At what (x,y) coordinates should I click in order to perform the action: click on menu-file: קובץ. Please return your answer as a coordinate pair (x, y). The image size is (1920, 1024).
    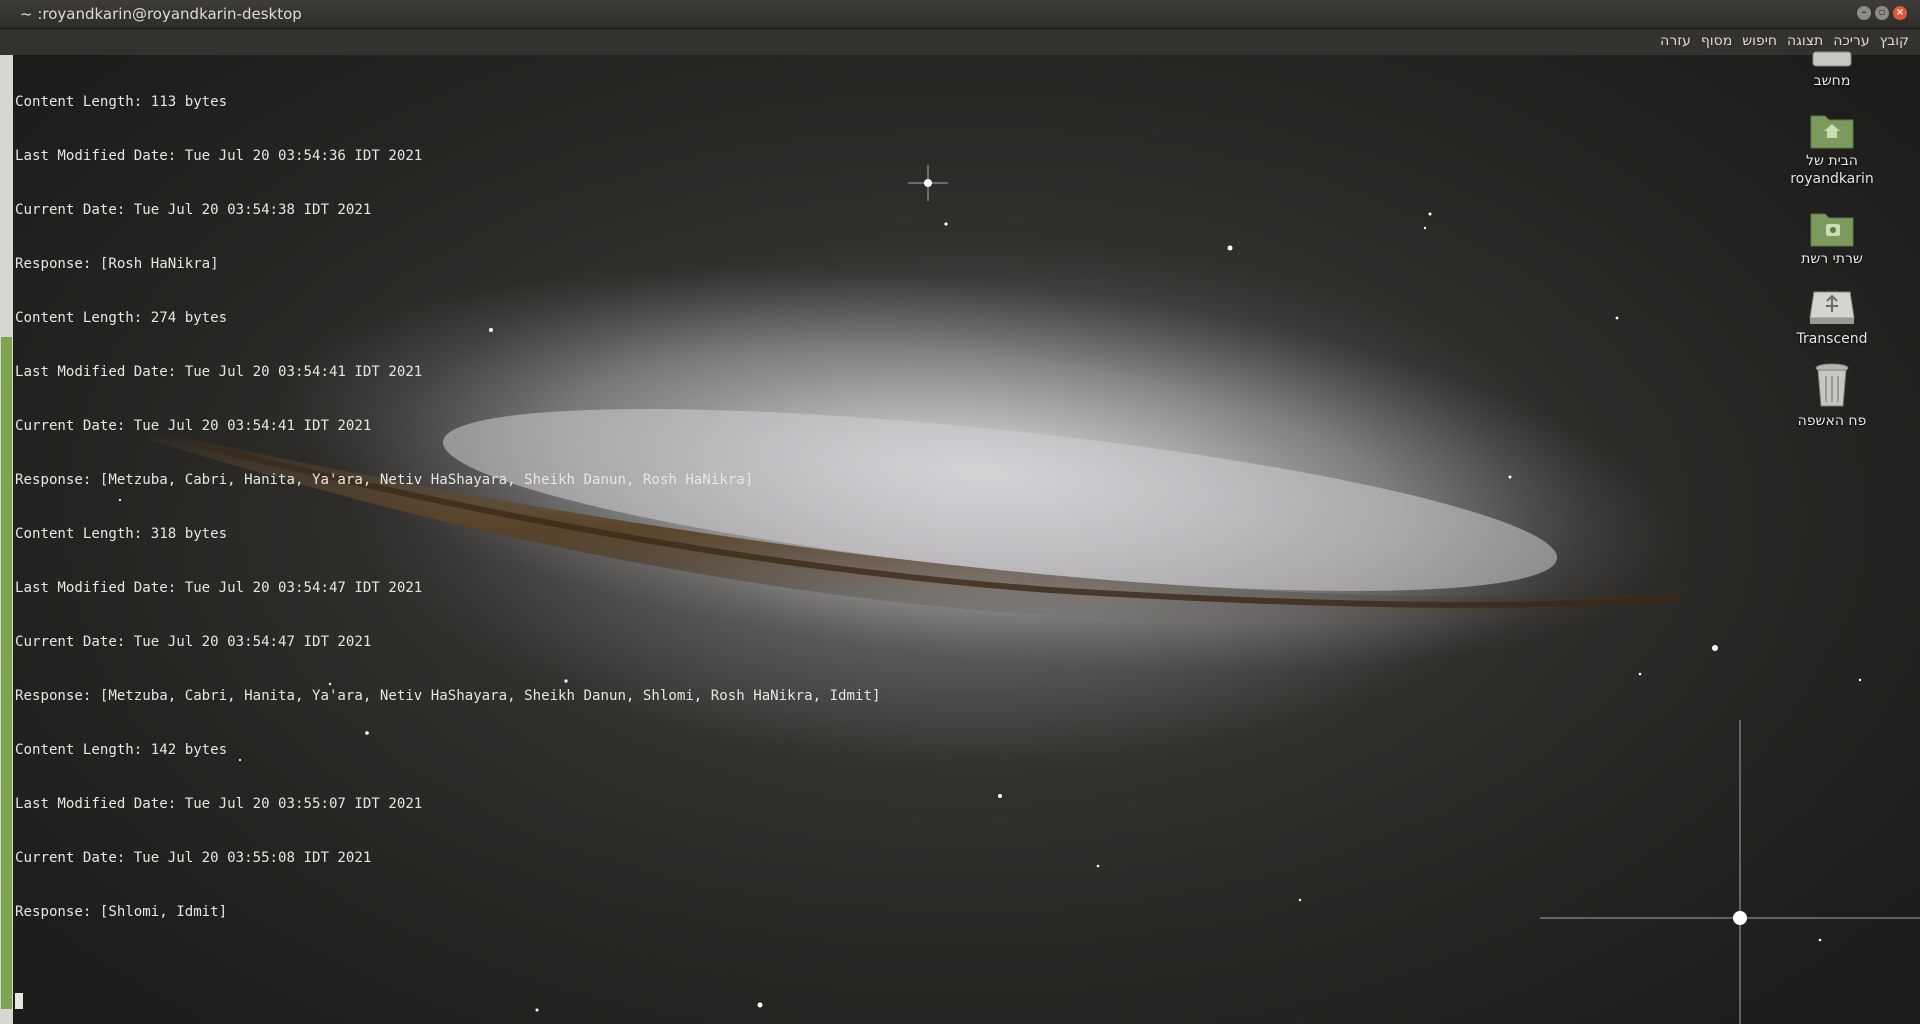
    Looking at the image, I should click on (1894, 41).